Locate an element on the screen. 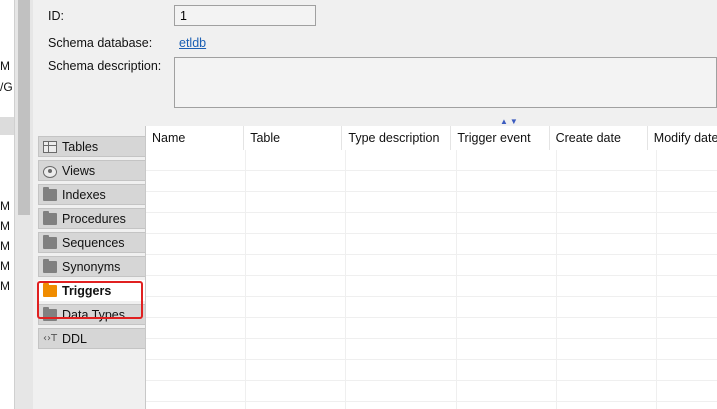 The width and height of the screenshot is (717, 409). tab-label: Synonyms is located at coordinates (91, 266).